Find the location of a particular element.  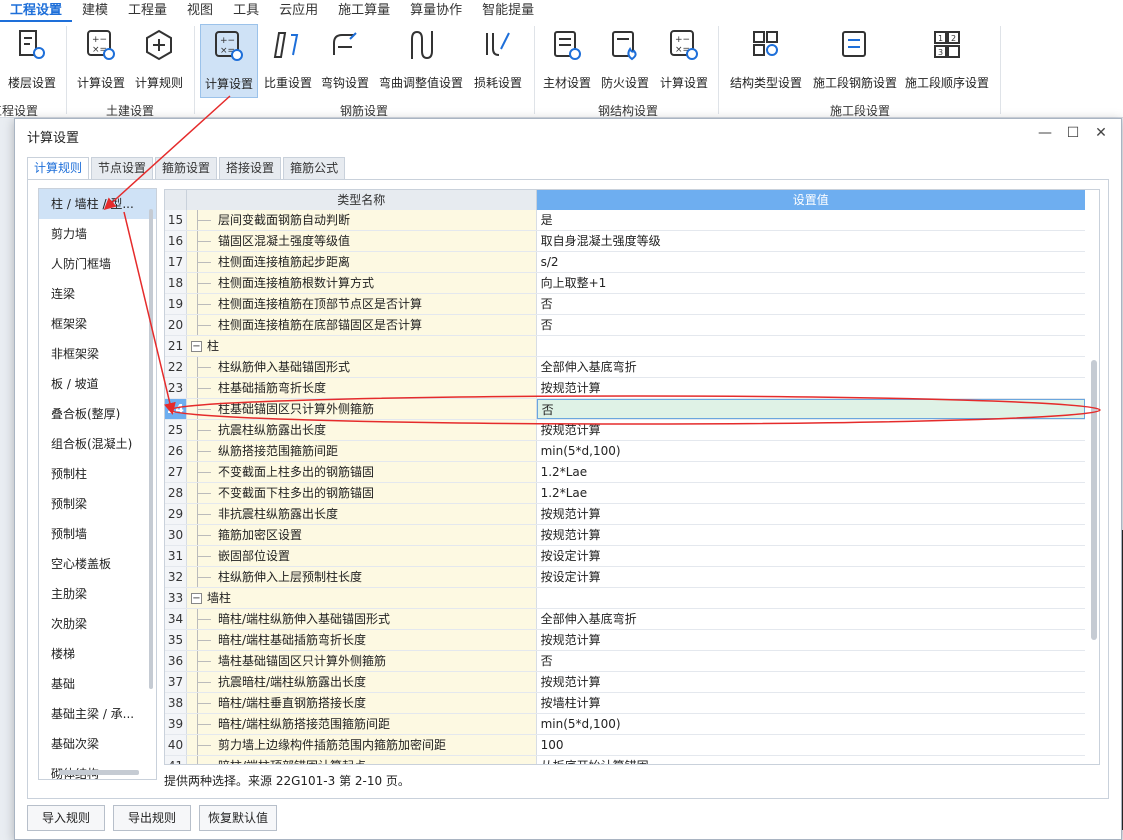

component-list-item: 预制墙 is located at coordinates (97, 534).